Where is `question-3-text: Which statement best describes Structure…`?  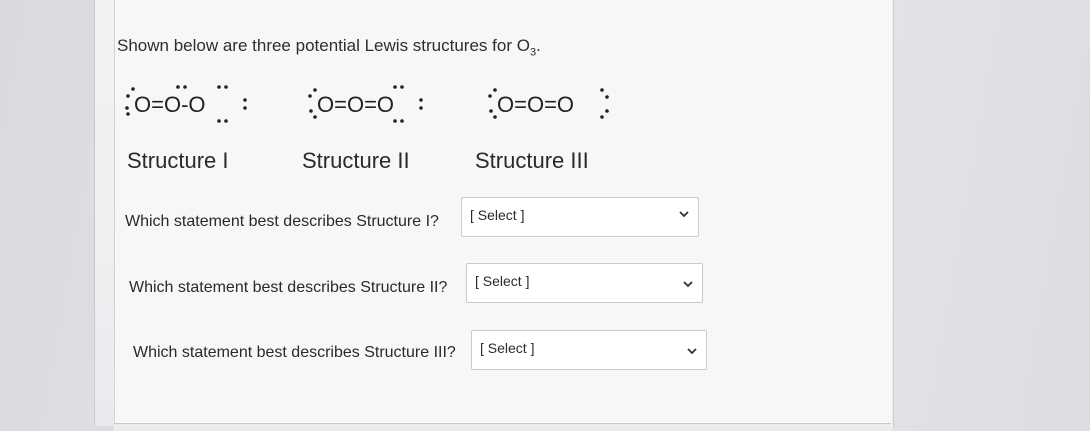
question-3-text: Which statement best describes Structure… is located at coordinates (294, 352).